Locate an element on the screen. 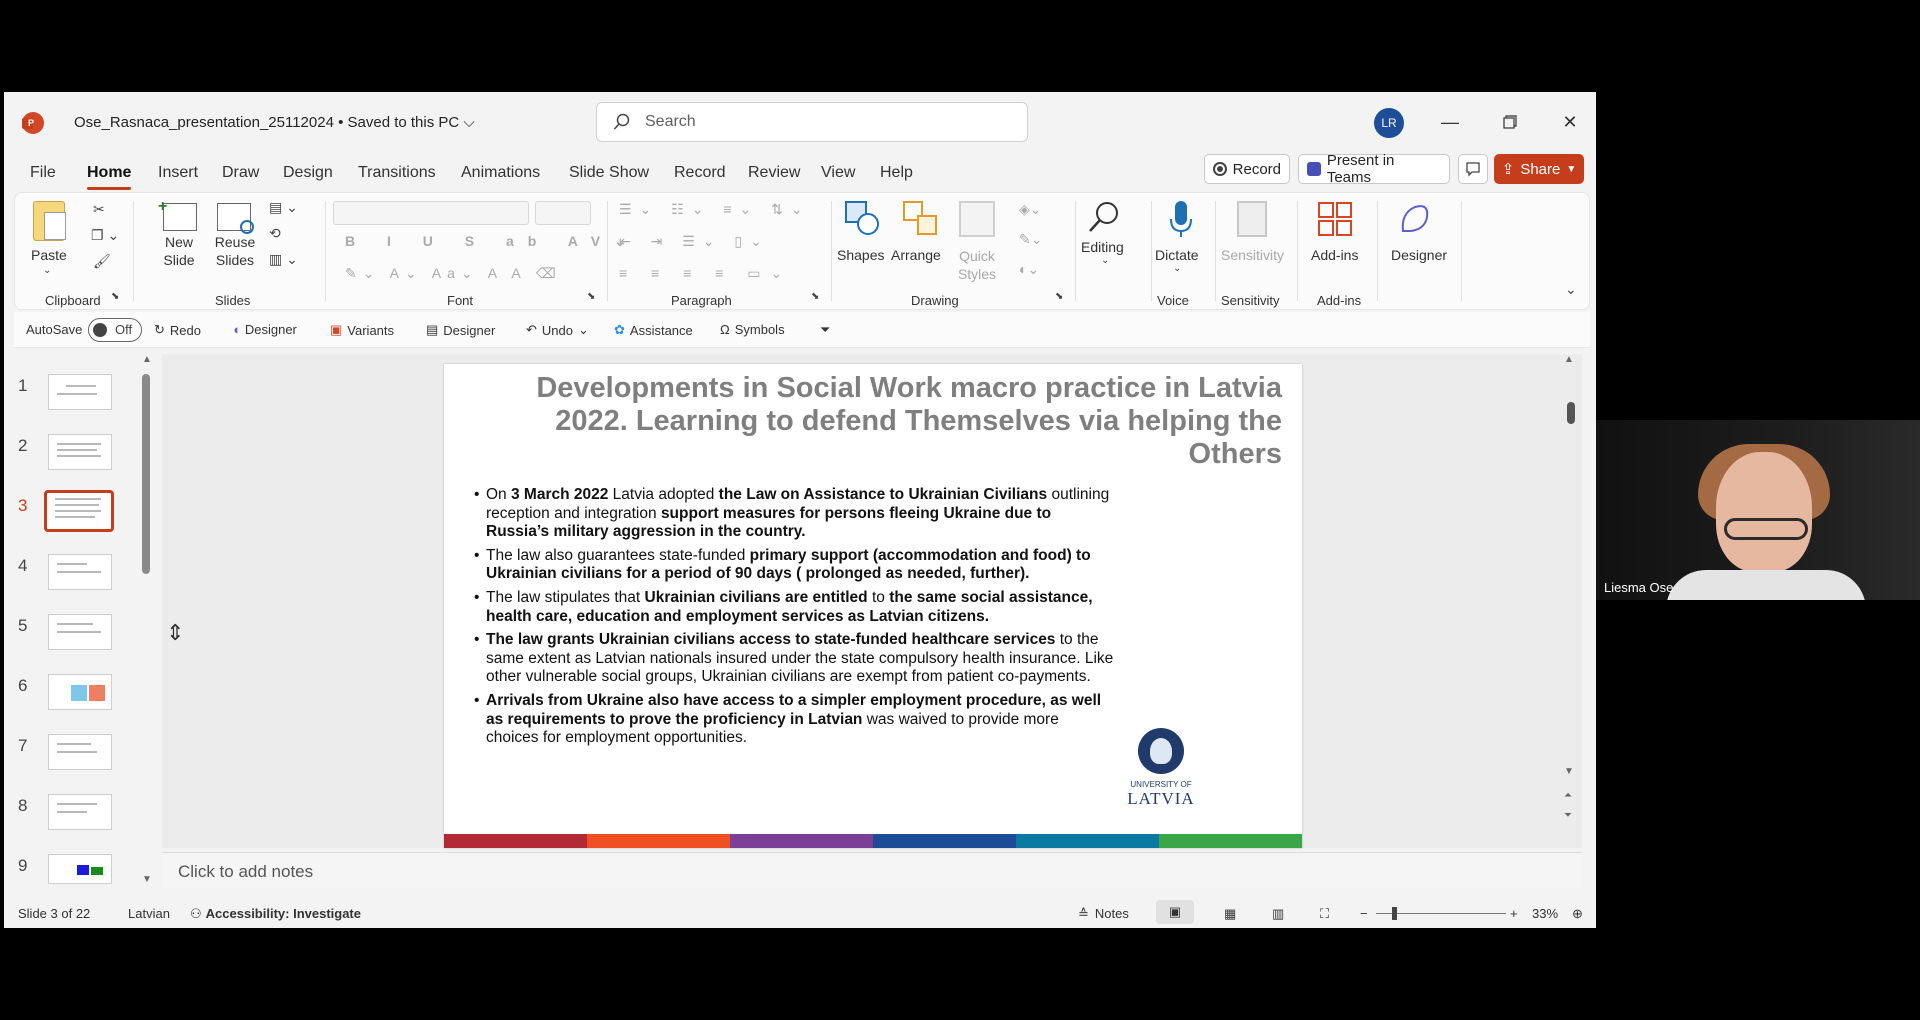  bullets-icons: ☰⌄ ☷⌄ ≡⌄ ⇅⌄ is located at coordinates (715, 209).